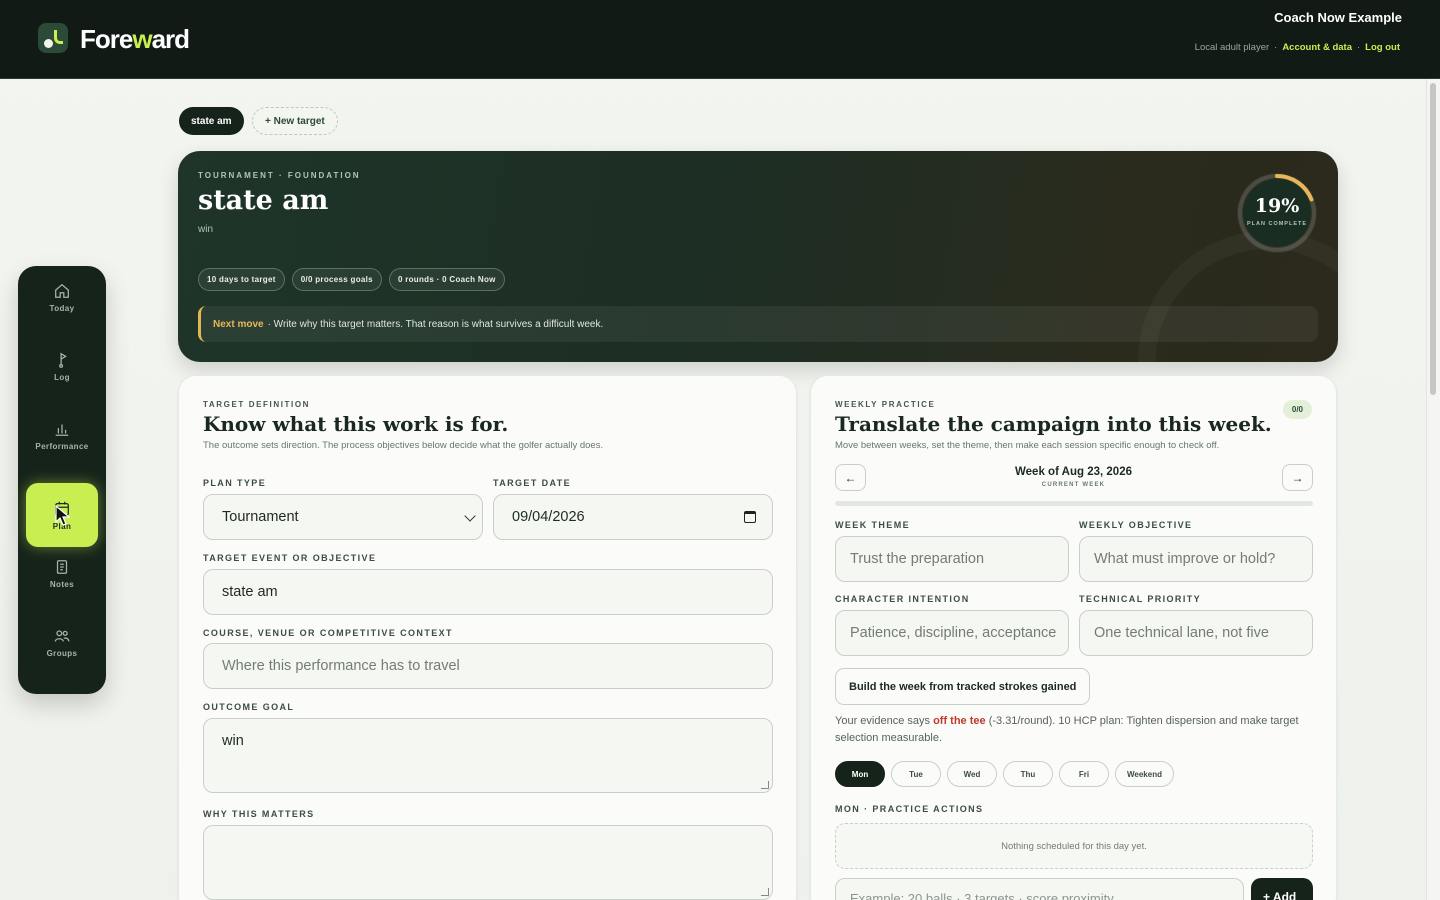  What do you see at coordinates (1144, 774) in the screenshot?
I see `day-tab-weekend: Weekend` at bounding box center [1144, 774].